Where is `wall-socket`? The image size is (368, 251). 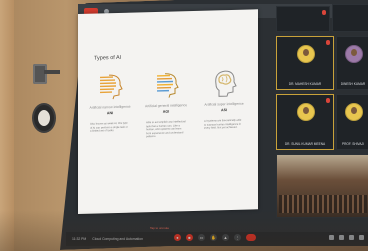
wall-socket is located at coordinates (40, 74).